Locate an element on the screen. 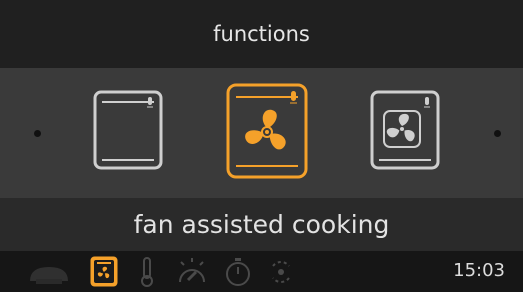 The image size is (523, 292). fan-assisted-icon is located at coordinates (267, 131).